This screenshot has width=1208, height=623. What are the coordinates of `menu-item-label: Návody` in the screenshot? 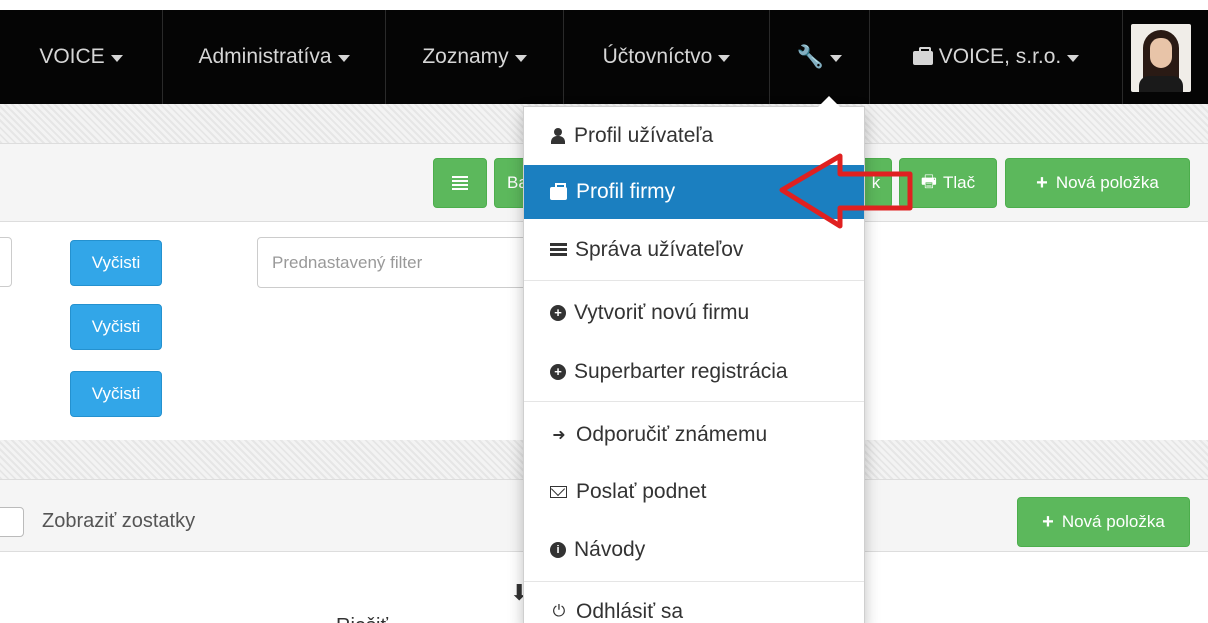 It's located at (610, 549).